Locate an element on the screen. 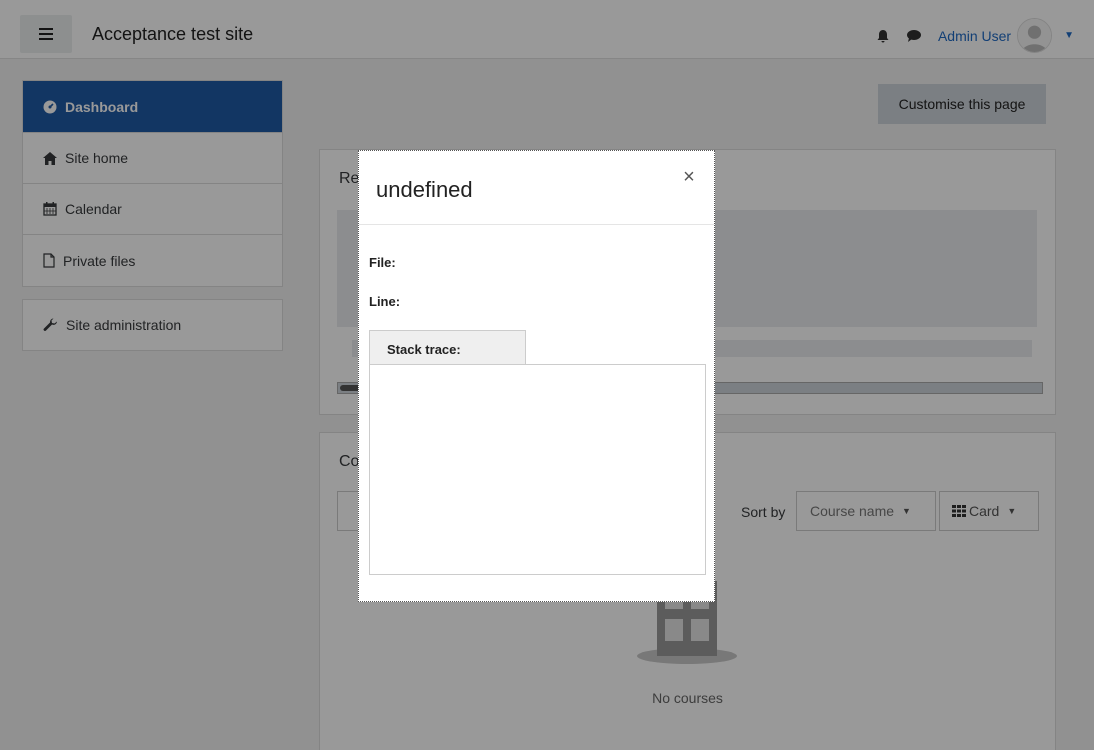 The image size is (1094, 750). stack-trace-content is located at coordinates (537, 469).